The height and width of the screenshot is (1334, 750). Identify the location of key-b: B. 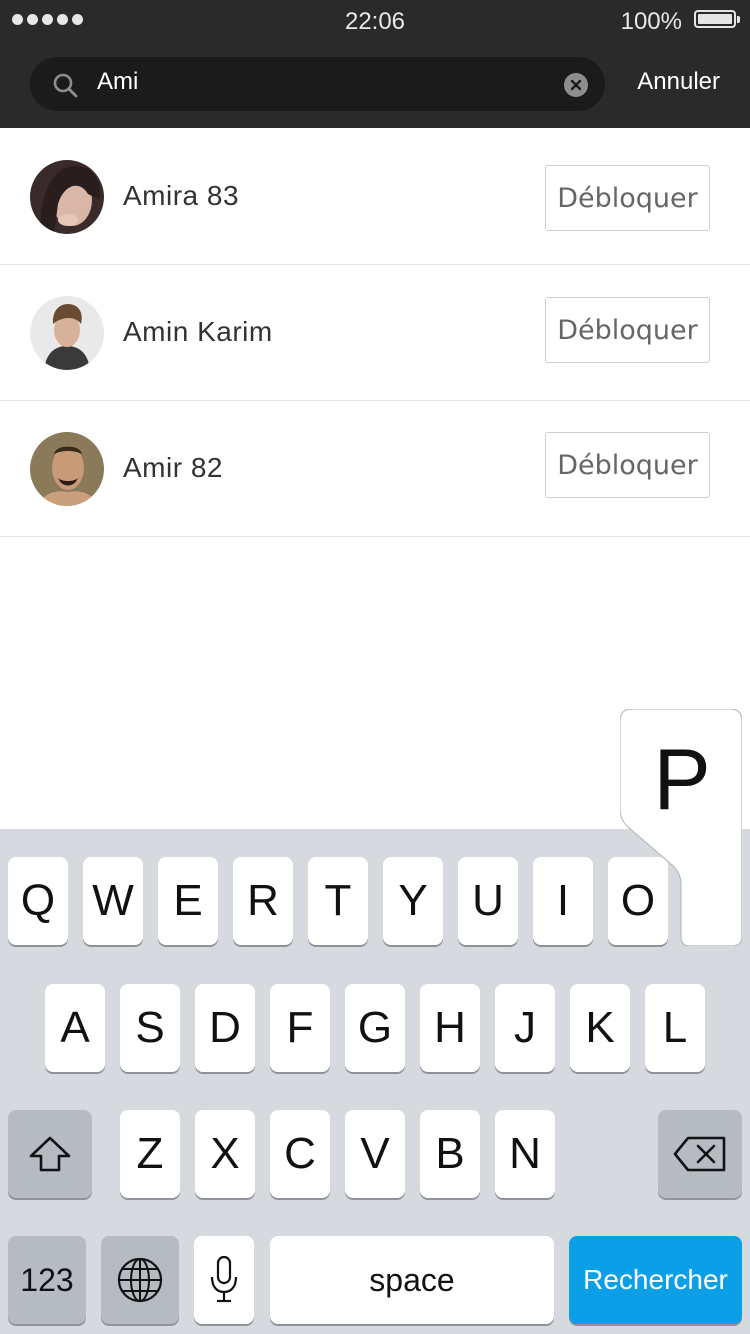
(450, 1154).